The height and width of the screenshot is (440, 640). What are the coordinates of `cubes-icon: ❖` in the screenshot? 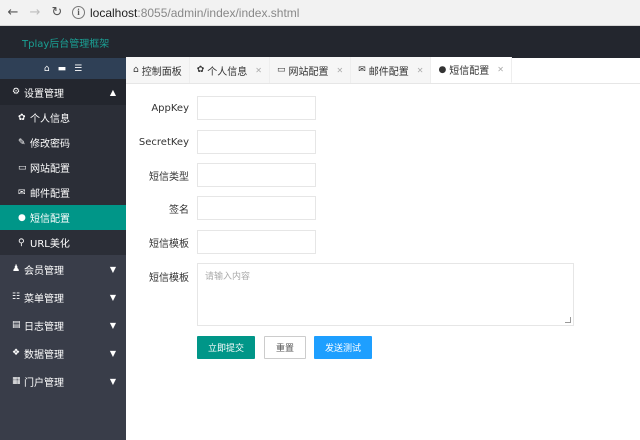 It's located at (16, 353).